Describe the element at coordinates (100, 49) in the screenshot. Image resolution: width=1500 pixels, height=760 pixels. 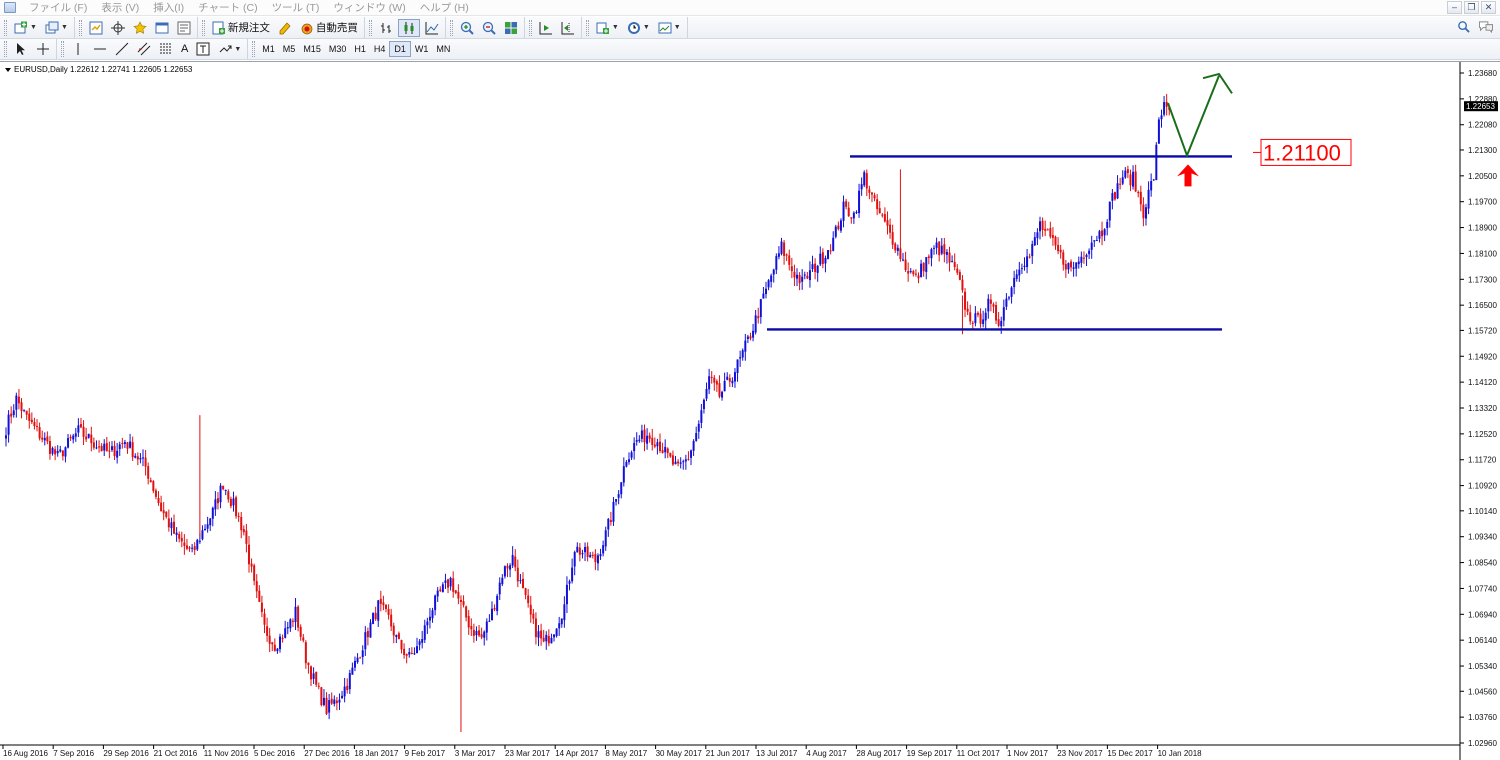
I see `horizontal-line-button` at that location.